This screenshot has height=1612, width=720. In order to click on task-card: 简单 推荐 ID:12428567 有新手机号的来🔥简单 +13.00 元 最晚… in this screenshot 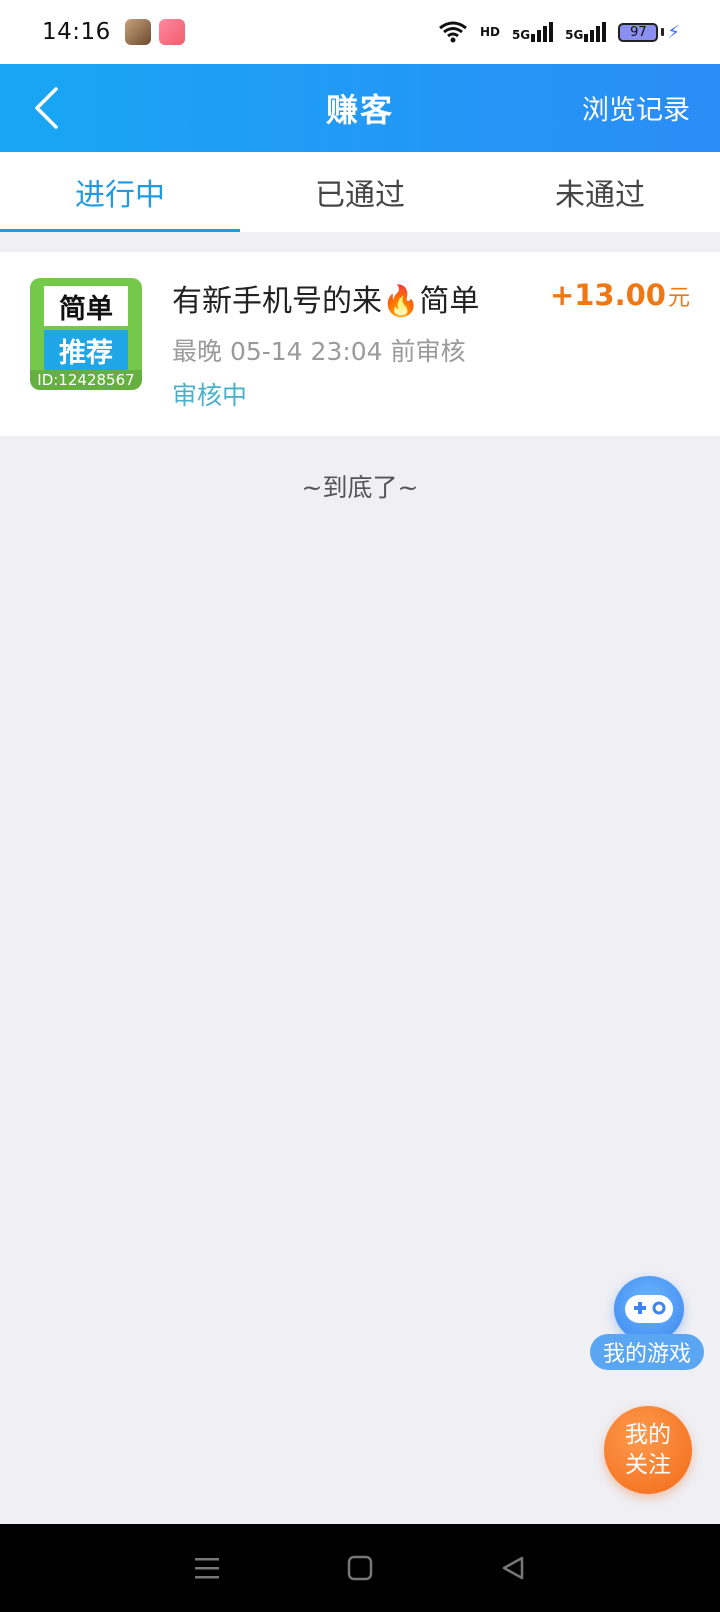, I will do `click(360, 344)`.